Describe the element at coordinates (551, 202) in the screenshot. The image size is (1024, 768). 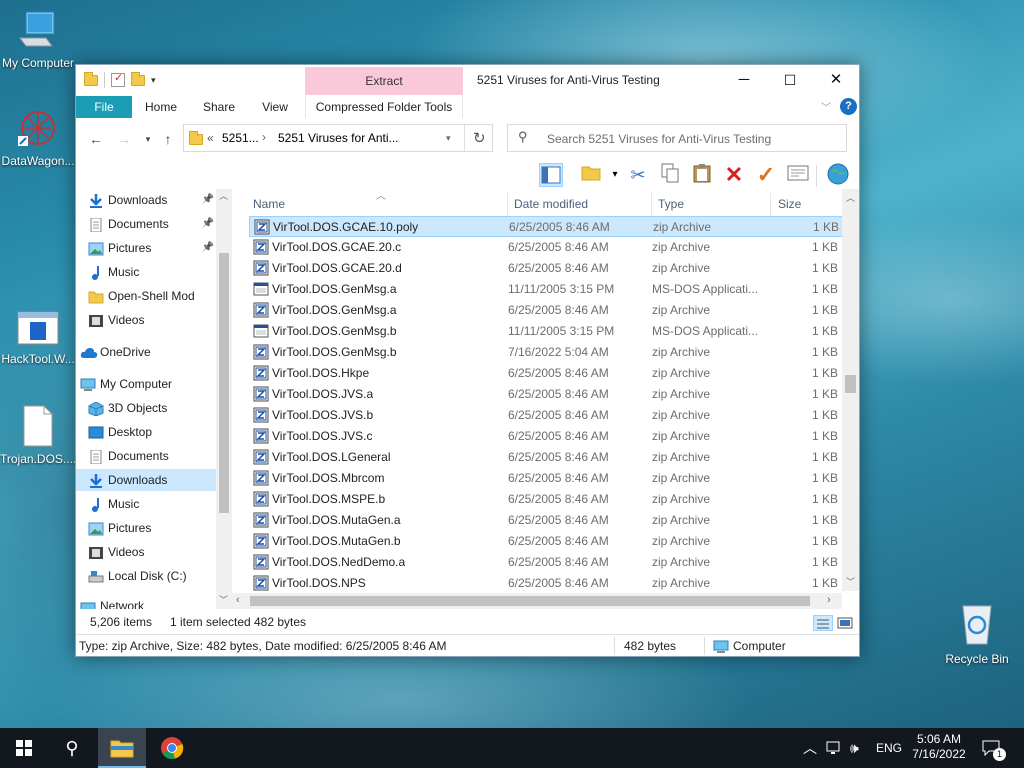
I see `column-header-date: Date modified` at that location.